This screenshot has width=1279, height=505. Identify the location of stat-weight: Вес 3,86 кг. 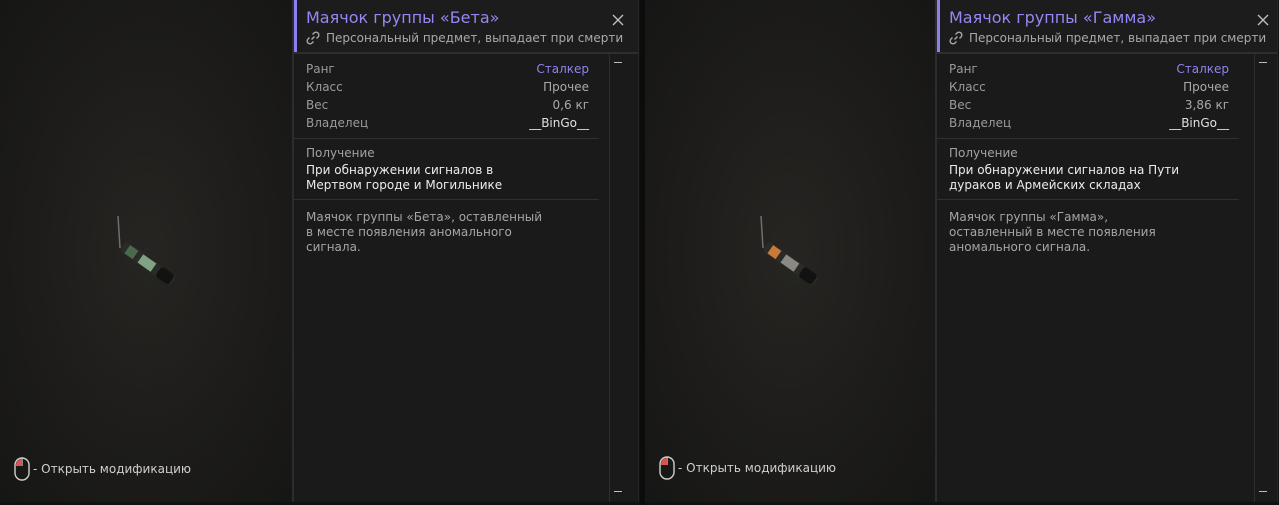
(1089, 105).